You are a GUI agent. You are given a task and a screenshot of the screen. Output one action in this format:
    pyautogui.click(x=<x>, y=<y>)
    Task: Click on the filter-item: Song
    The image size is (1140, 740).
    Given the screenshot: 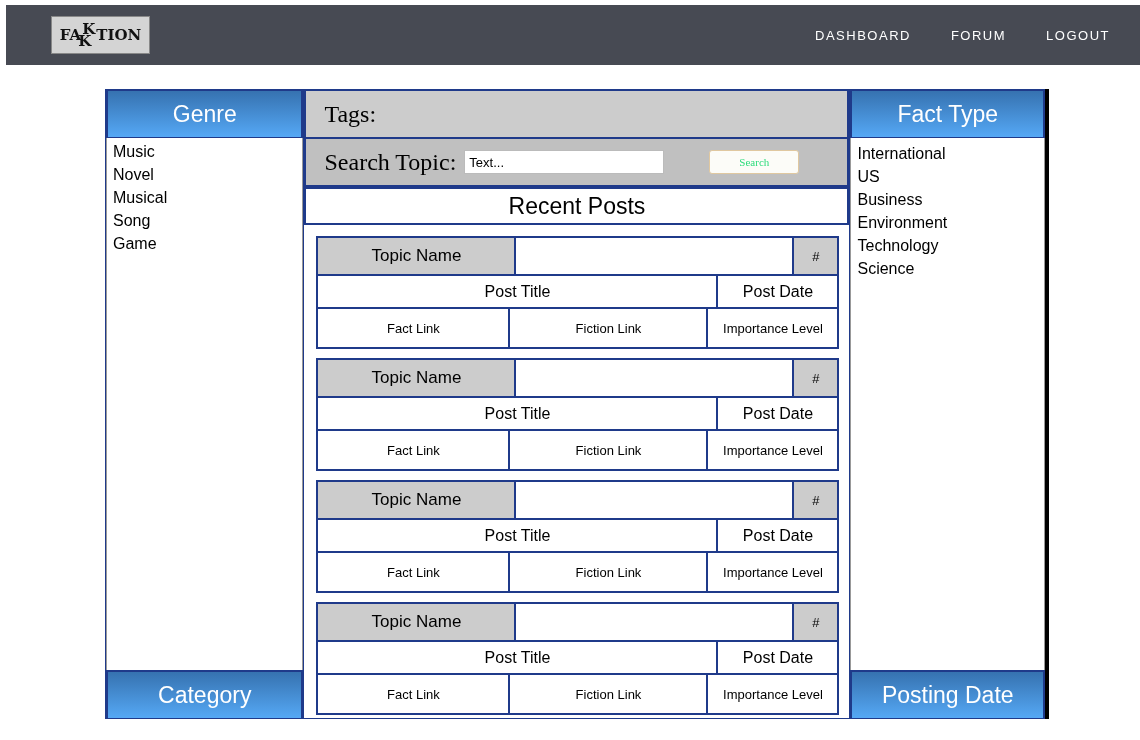 What is the action you would take?
    pyautogui.click(x=205, y=220)
    